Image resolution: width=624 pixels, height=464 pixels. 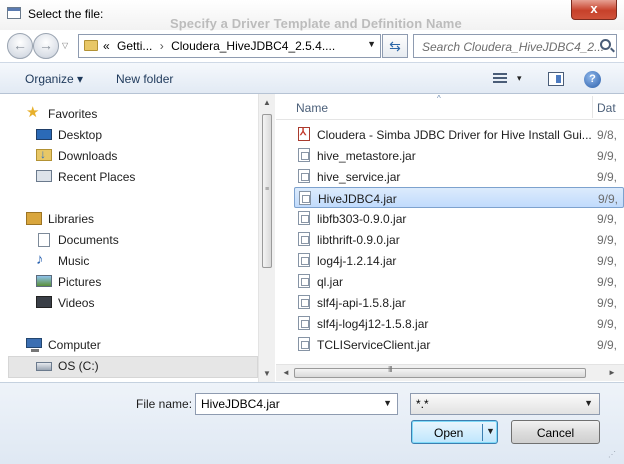 I want to click on scroll-right-arrow-icon: ►, so click(x=612, y=372).